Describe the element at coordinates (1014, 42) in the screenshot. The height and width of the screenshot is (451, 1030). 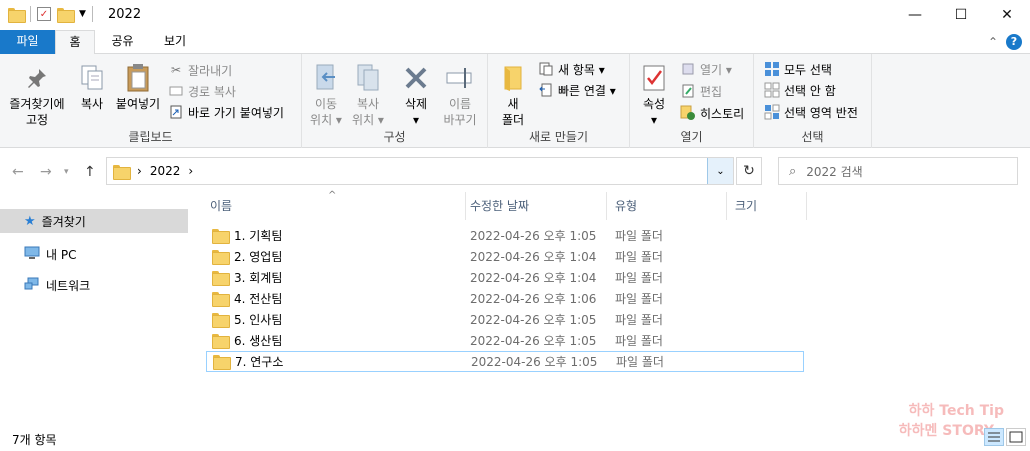
I see `help-icon: ?` at that location.